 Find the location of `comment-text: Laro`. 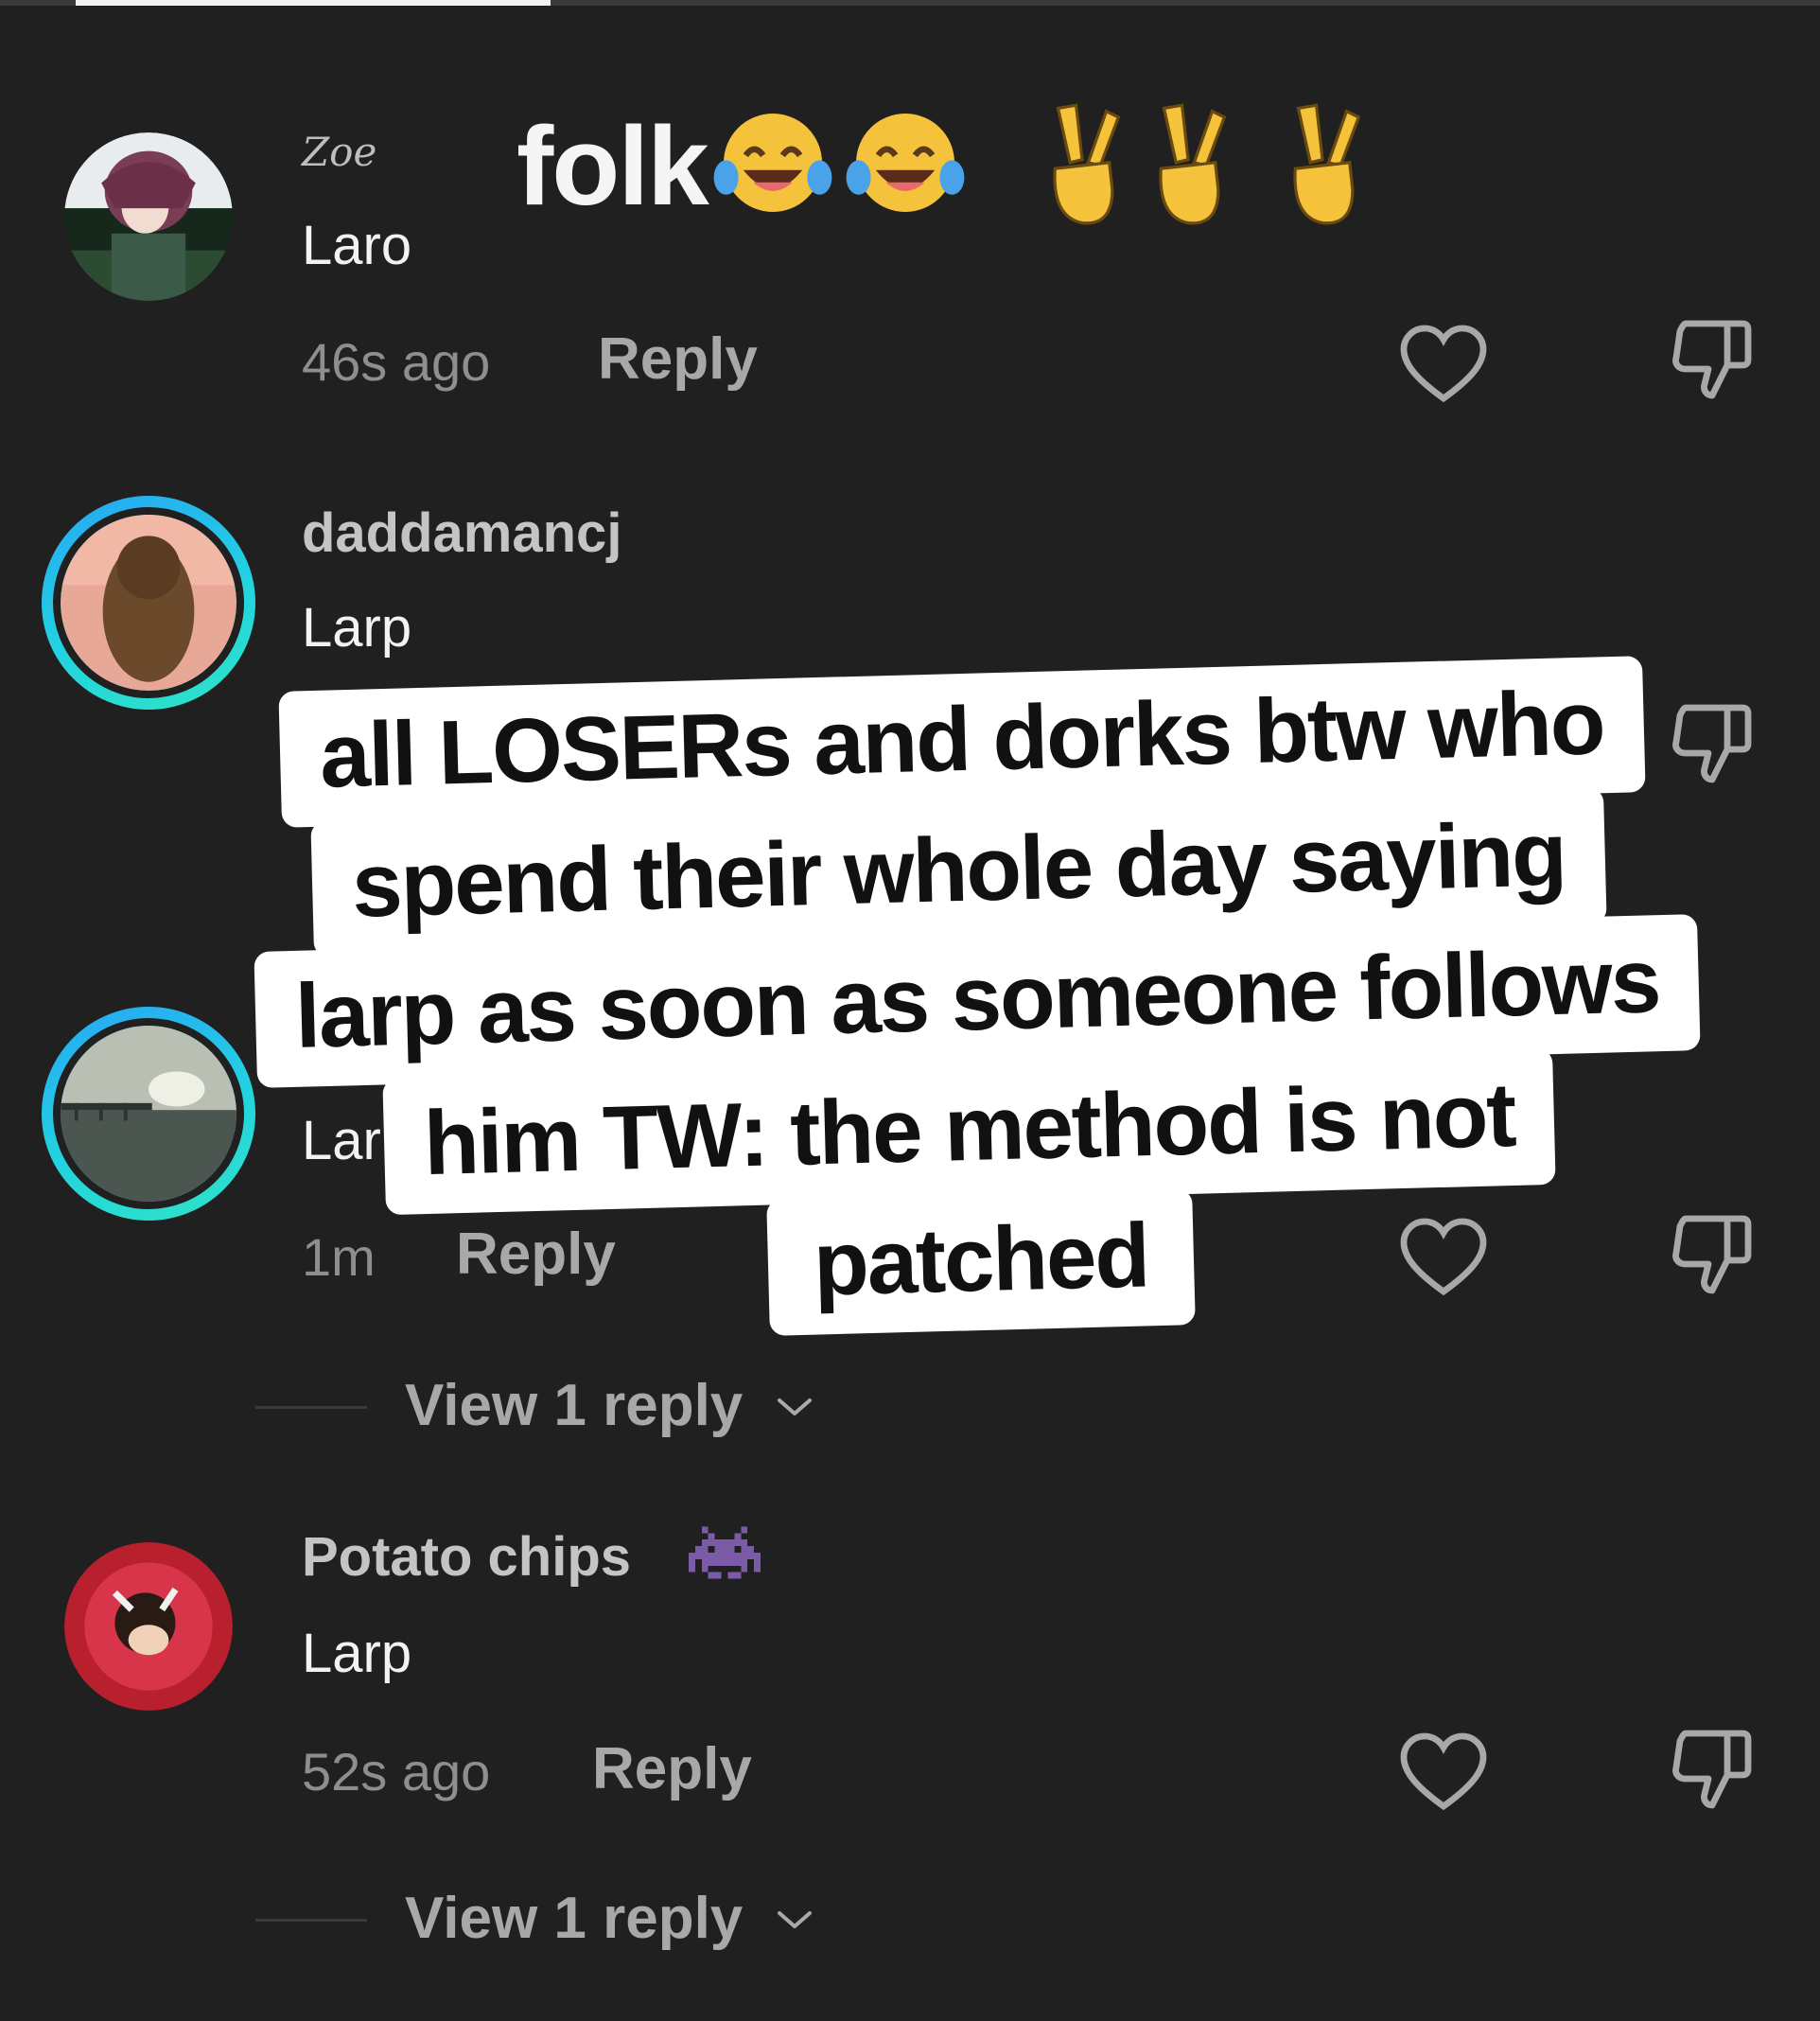

comment-text: Laro is located at coordinates (357, 246).